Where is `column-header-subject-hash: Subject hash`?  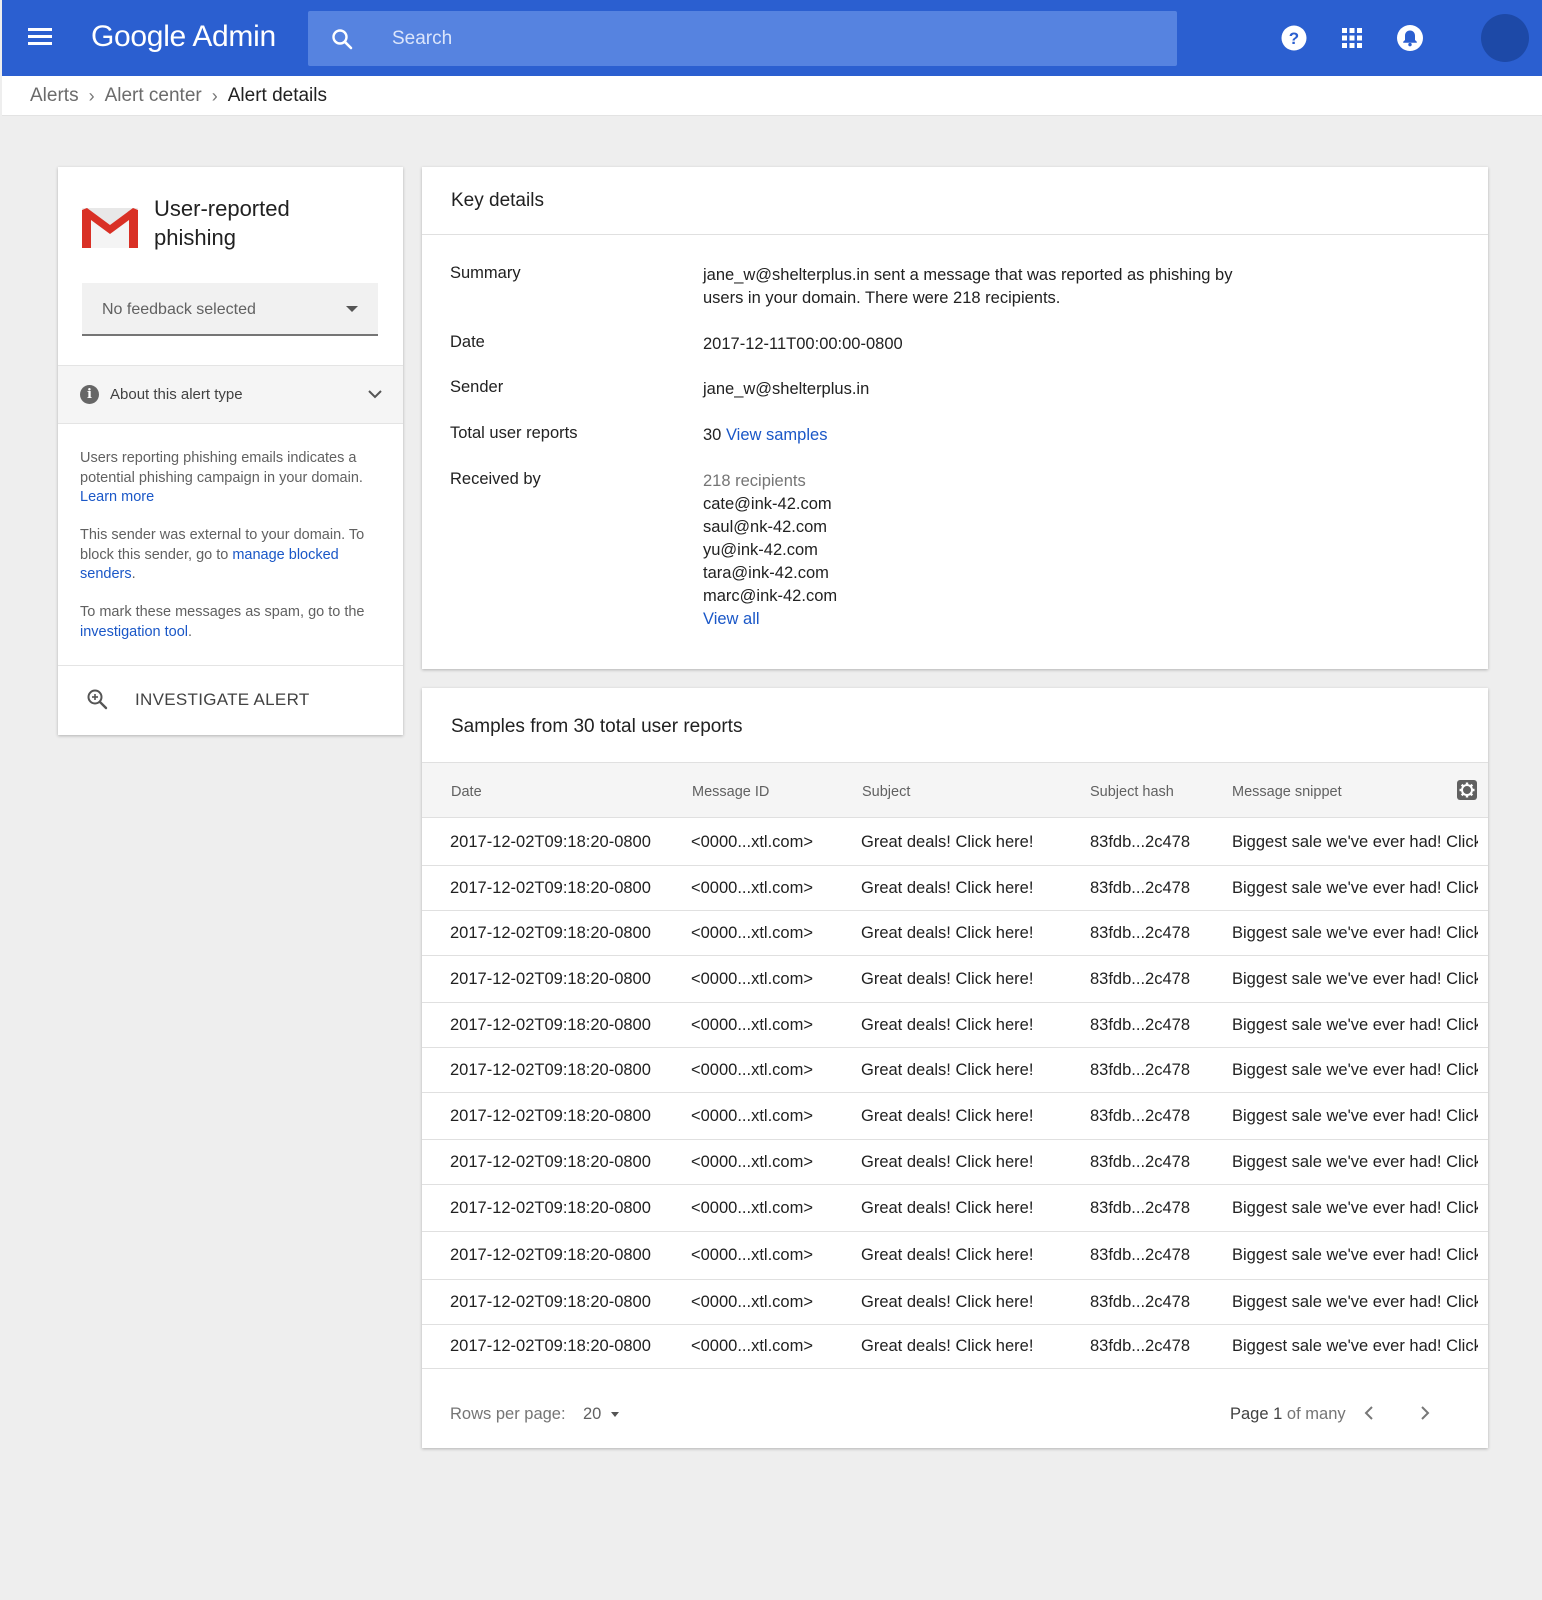 column-header-subject-hash: Subject hash is located at coordinates (1132, 792).